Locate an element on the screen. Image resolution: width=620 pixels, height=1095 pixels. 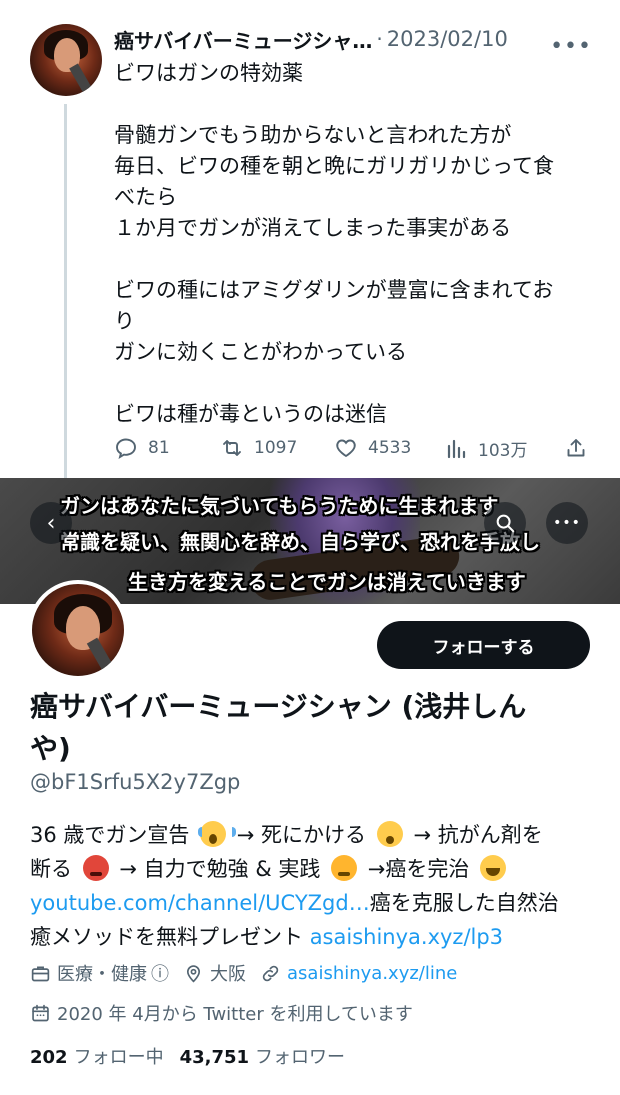
profile-location: 大阪 is located at coordinates (214, 973).